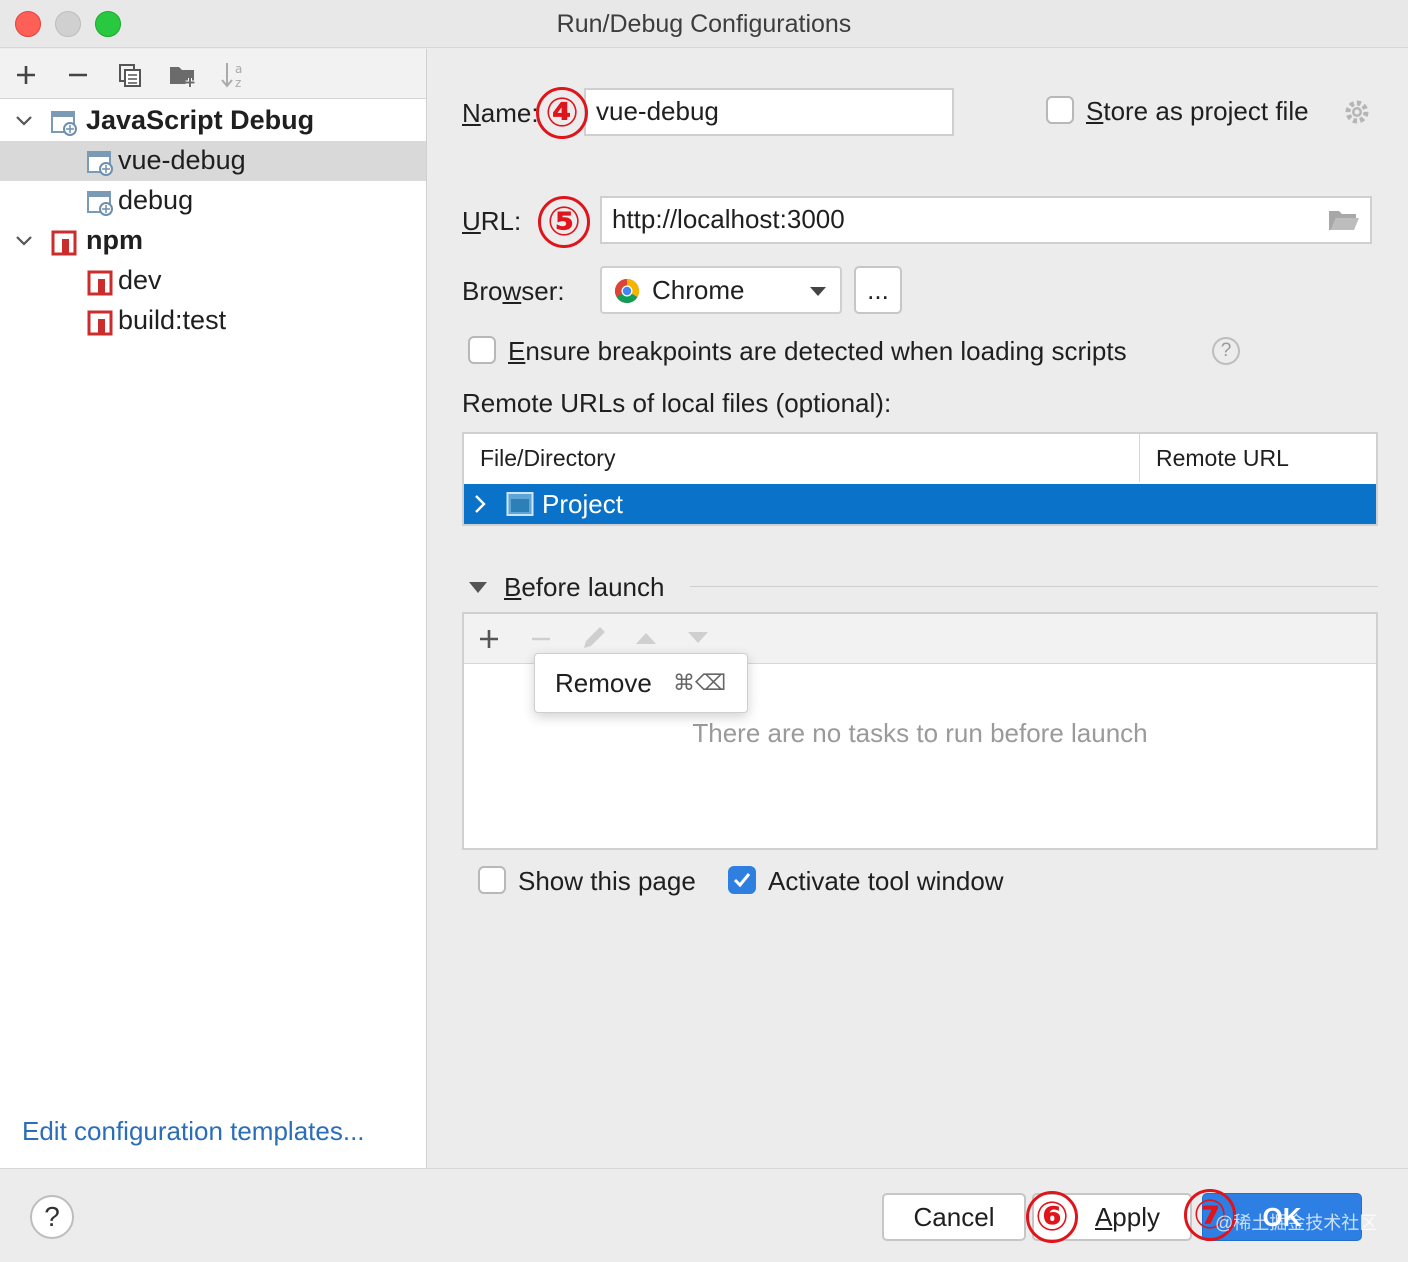 The width and height of the screenshot is (1408, 1262). Describe the element at coordinates (200, 120) in the screenshot. I see `tree-group-label: JavaScript Debug` at that location.